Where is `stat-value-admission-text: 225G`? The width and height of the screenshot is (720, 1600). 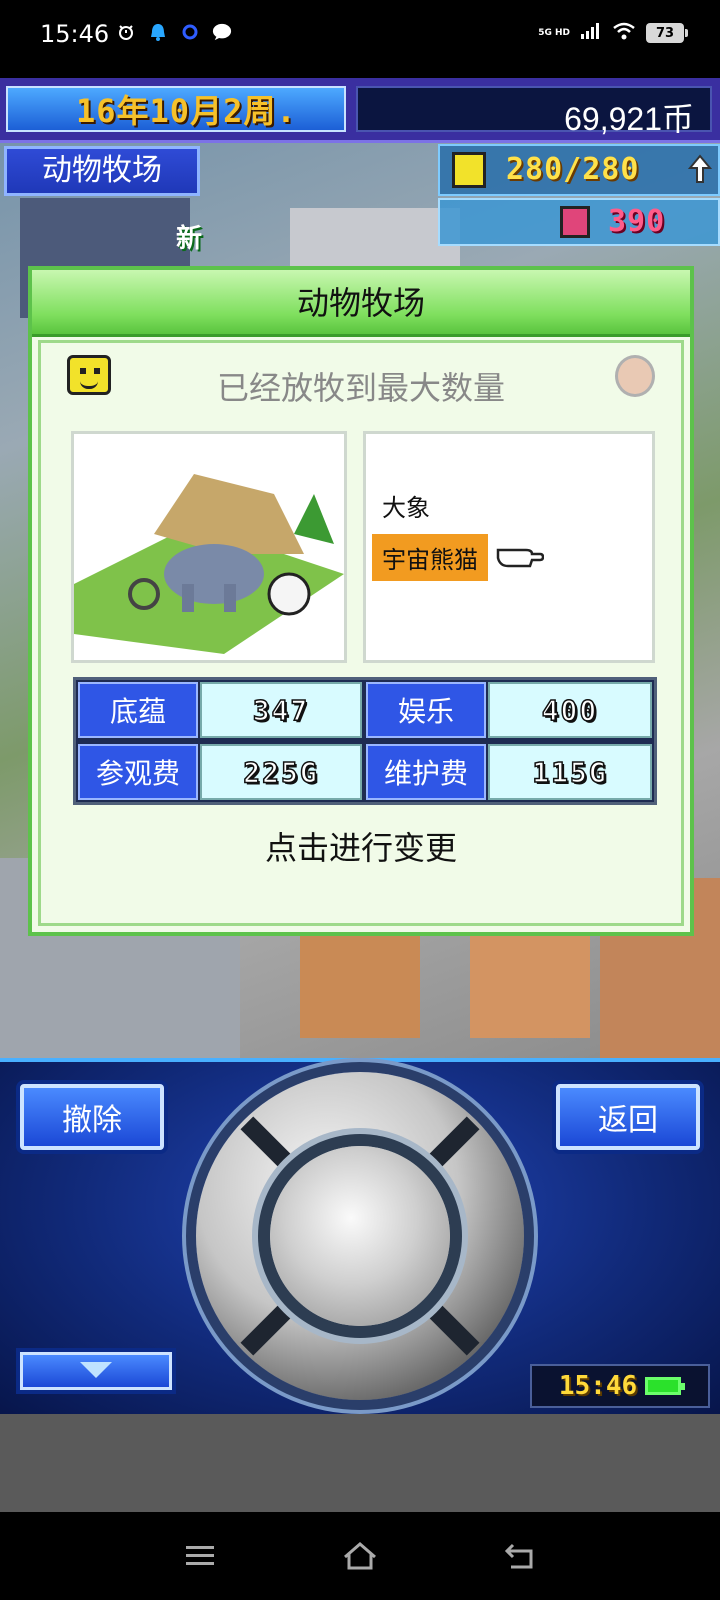
stat-value-admission-text: 225G is located at coordinates (281, 772).